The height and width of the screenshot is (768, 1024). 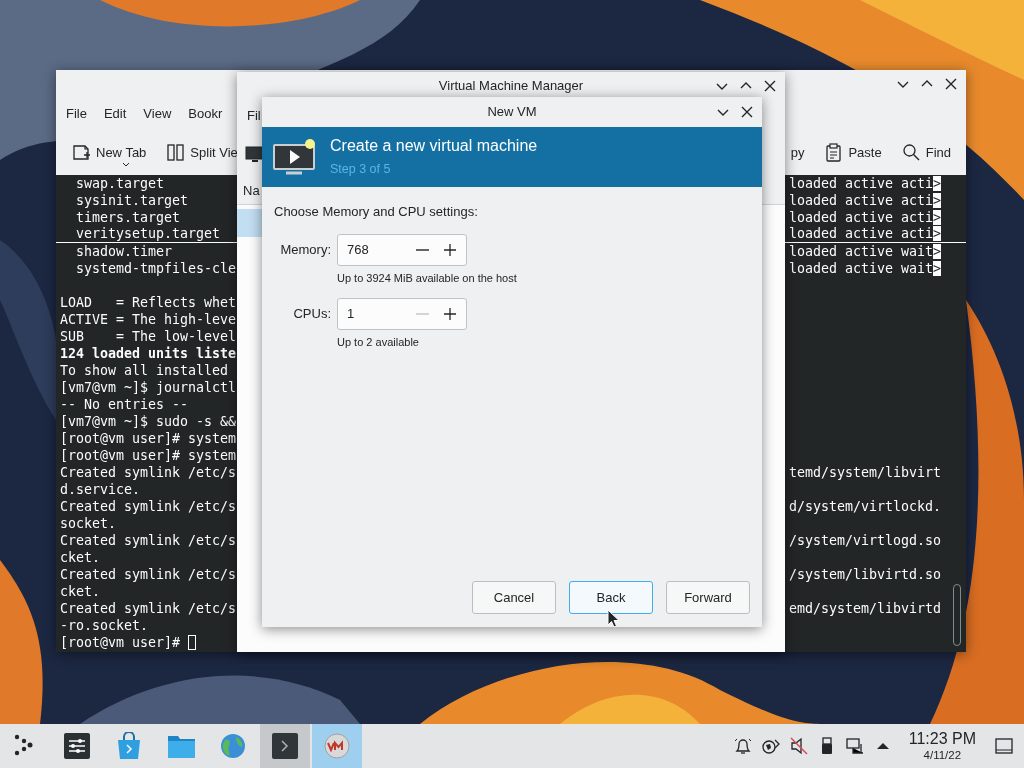 I want to click on value-field: 1, so click(x=373, y=313).